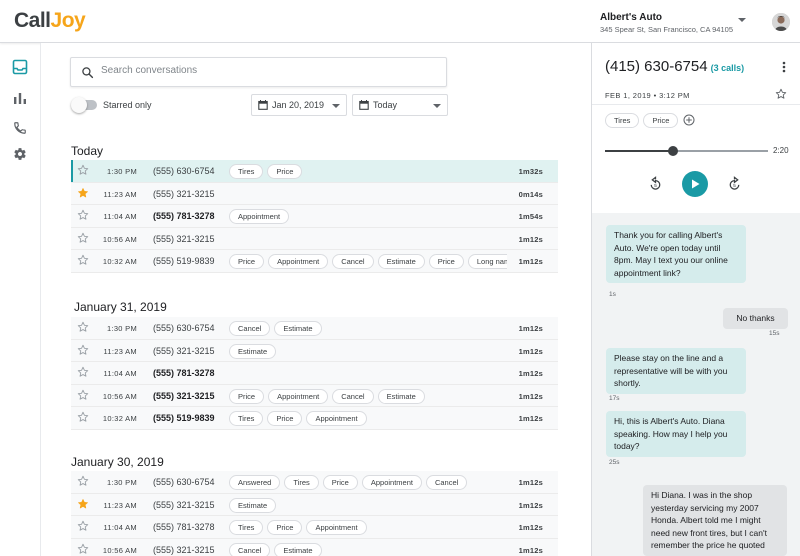  Describe the element at coordinates (20, 98) in the screenshot. I see `nav-insights` at that location.